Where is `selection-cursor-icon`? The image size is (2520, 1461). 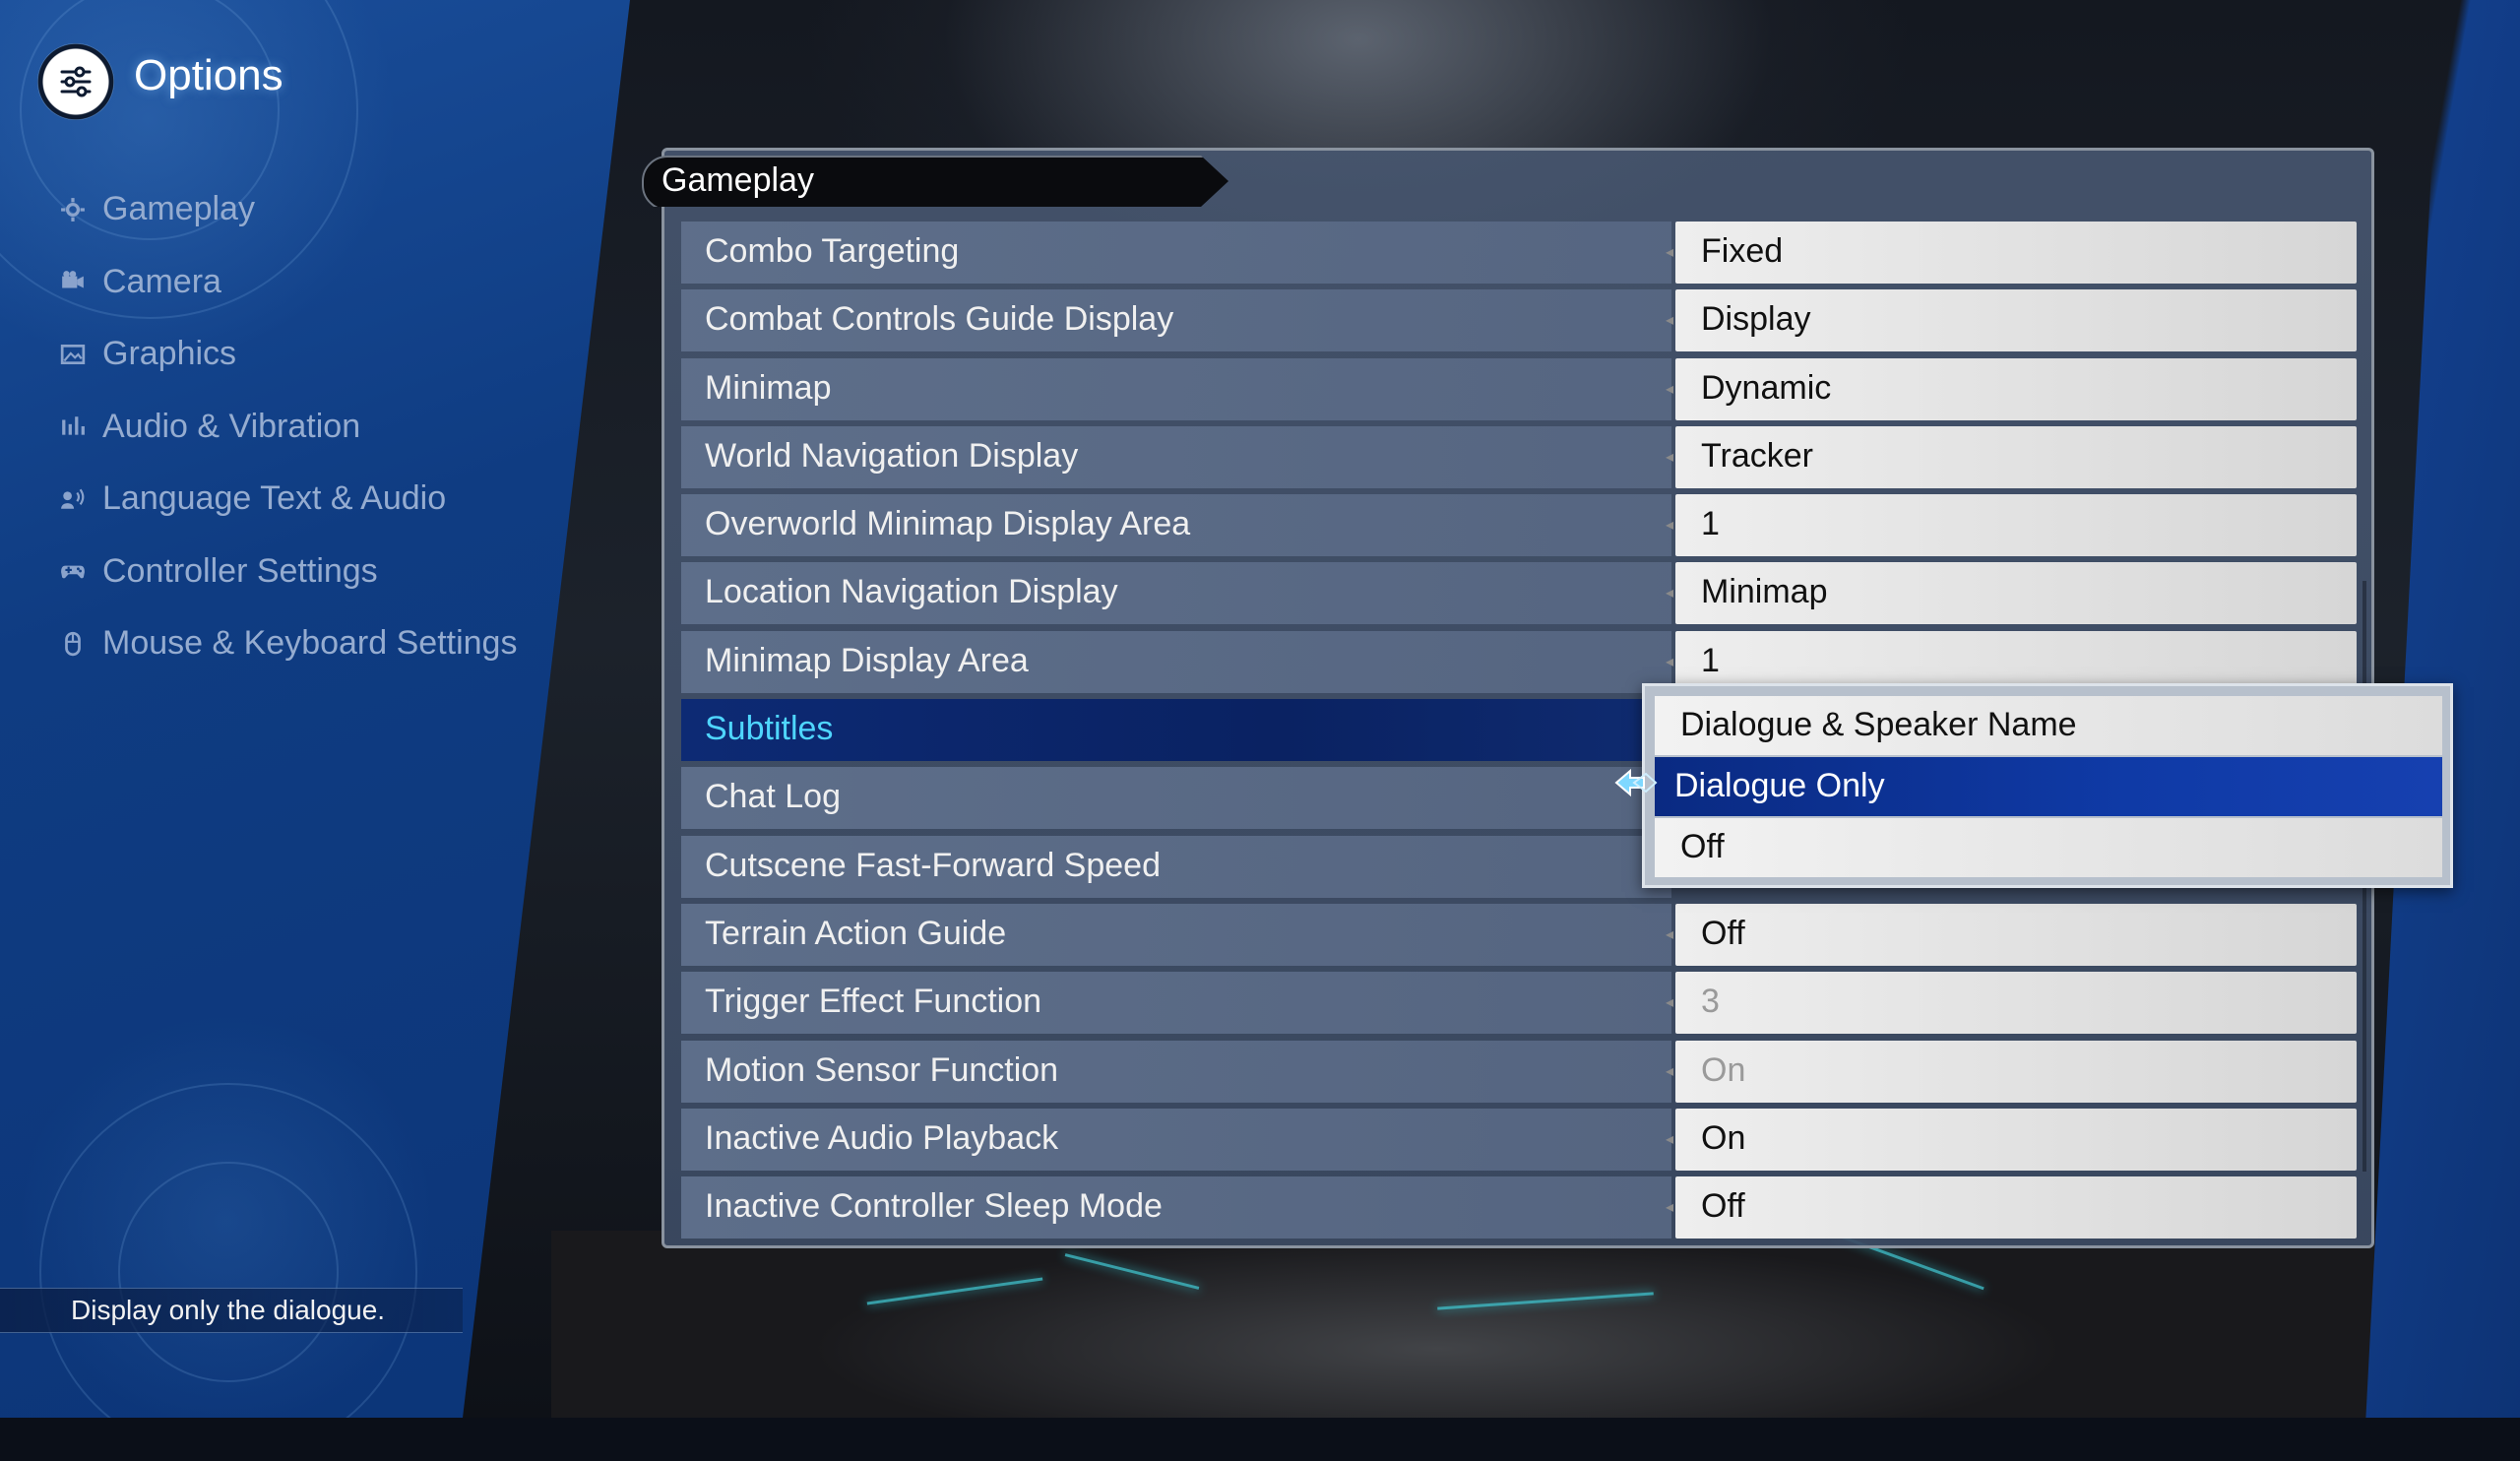
selection-cursor-icon is located at coordinates (1636, 782).